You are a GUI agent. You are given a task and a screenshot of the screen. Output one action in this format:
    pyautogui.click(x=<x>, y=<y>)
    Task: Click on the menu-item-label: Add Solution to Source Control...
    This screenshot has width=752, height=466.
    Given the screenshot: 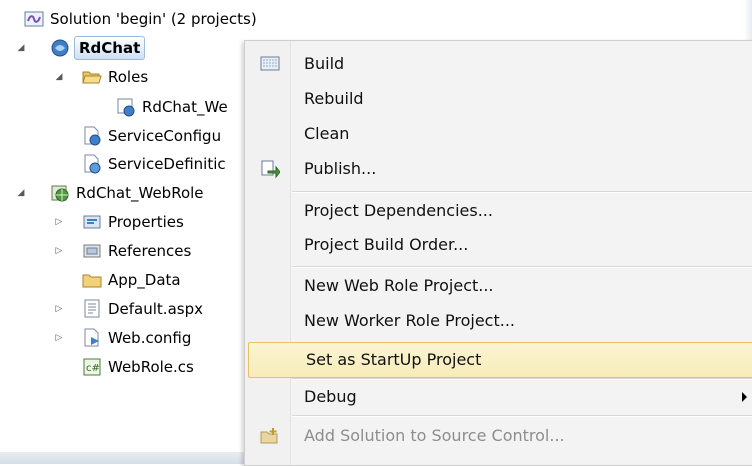 What is the action you would take?
    pyautogui.click(x=434, y=435)
    